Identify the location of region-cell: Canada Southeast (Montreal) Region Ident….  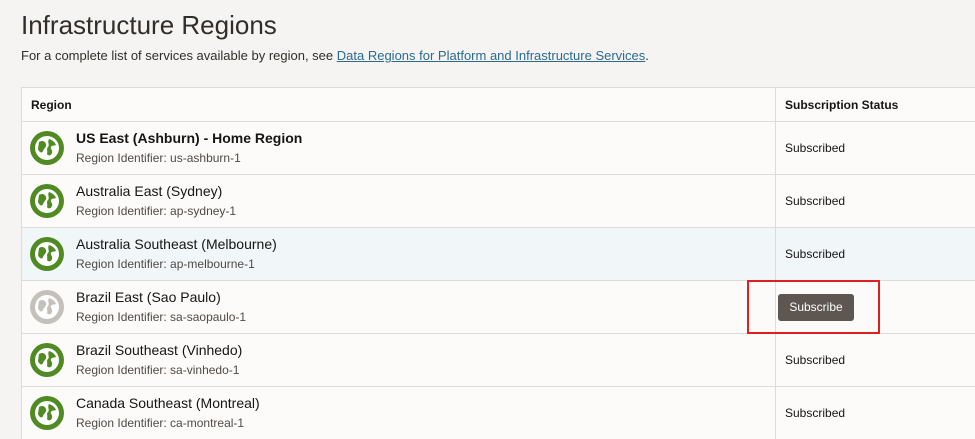
(399, 413).